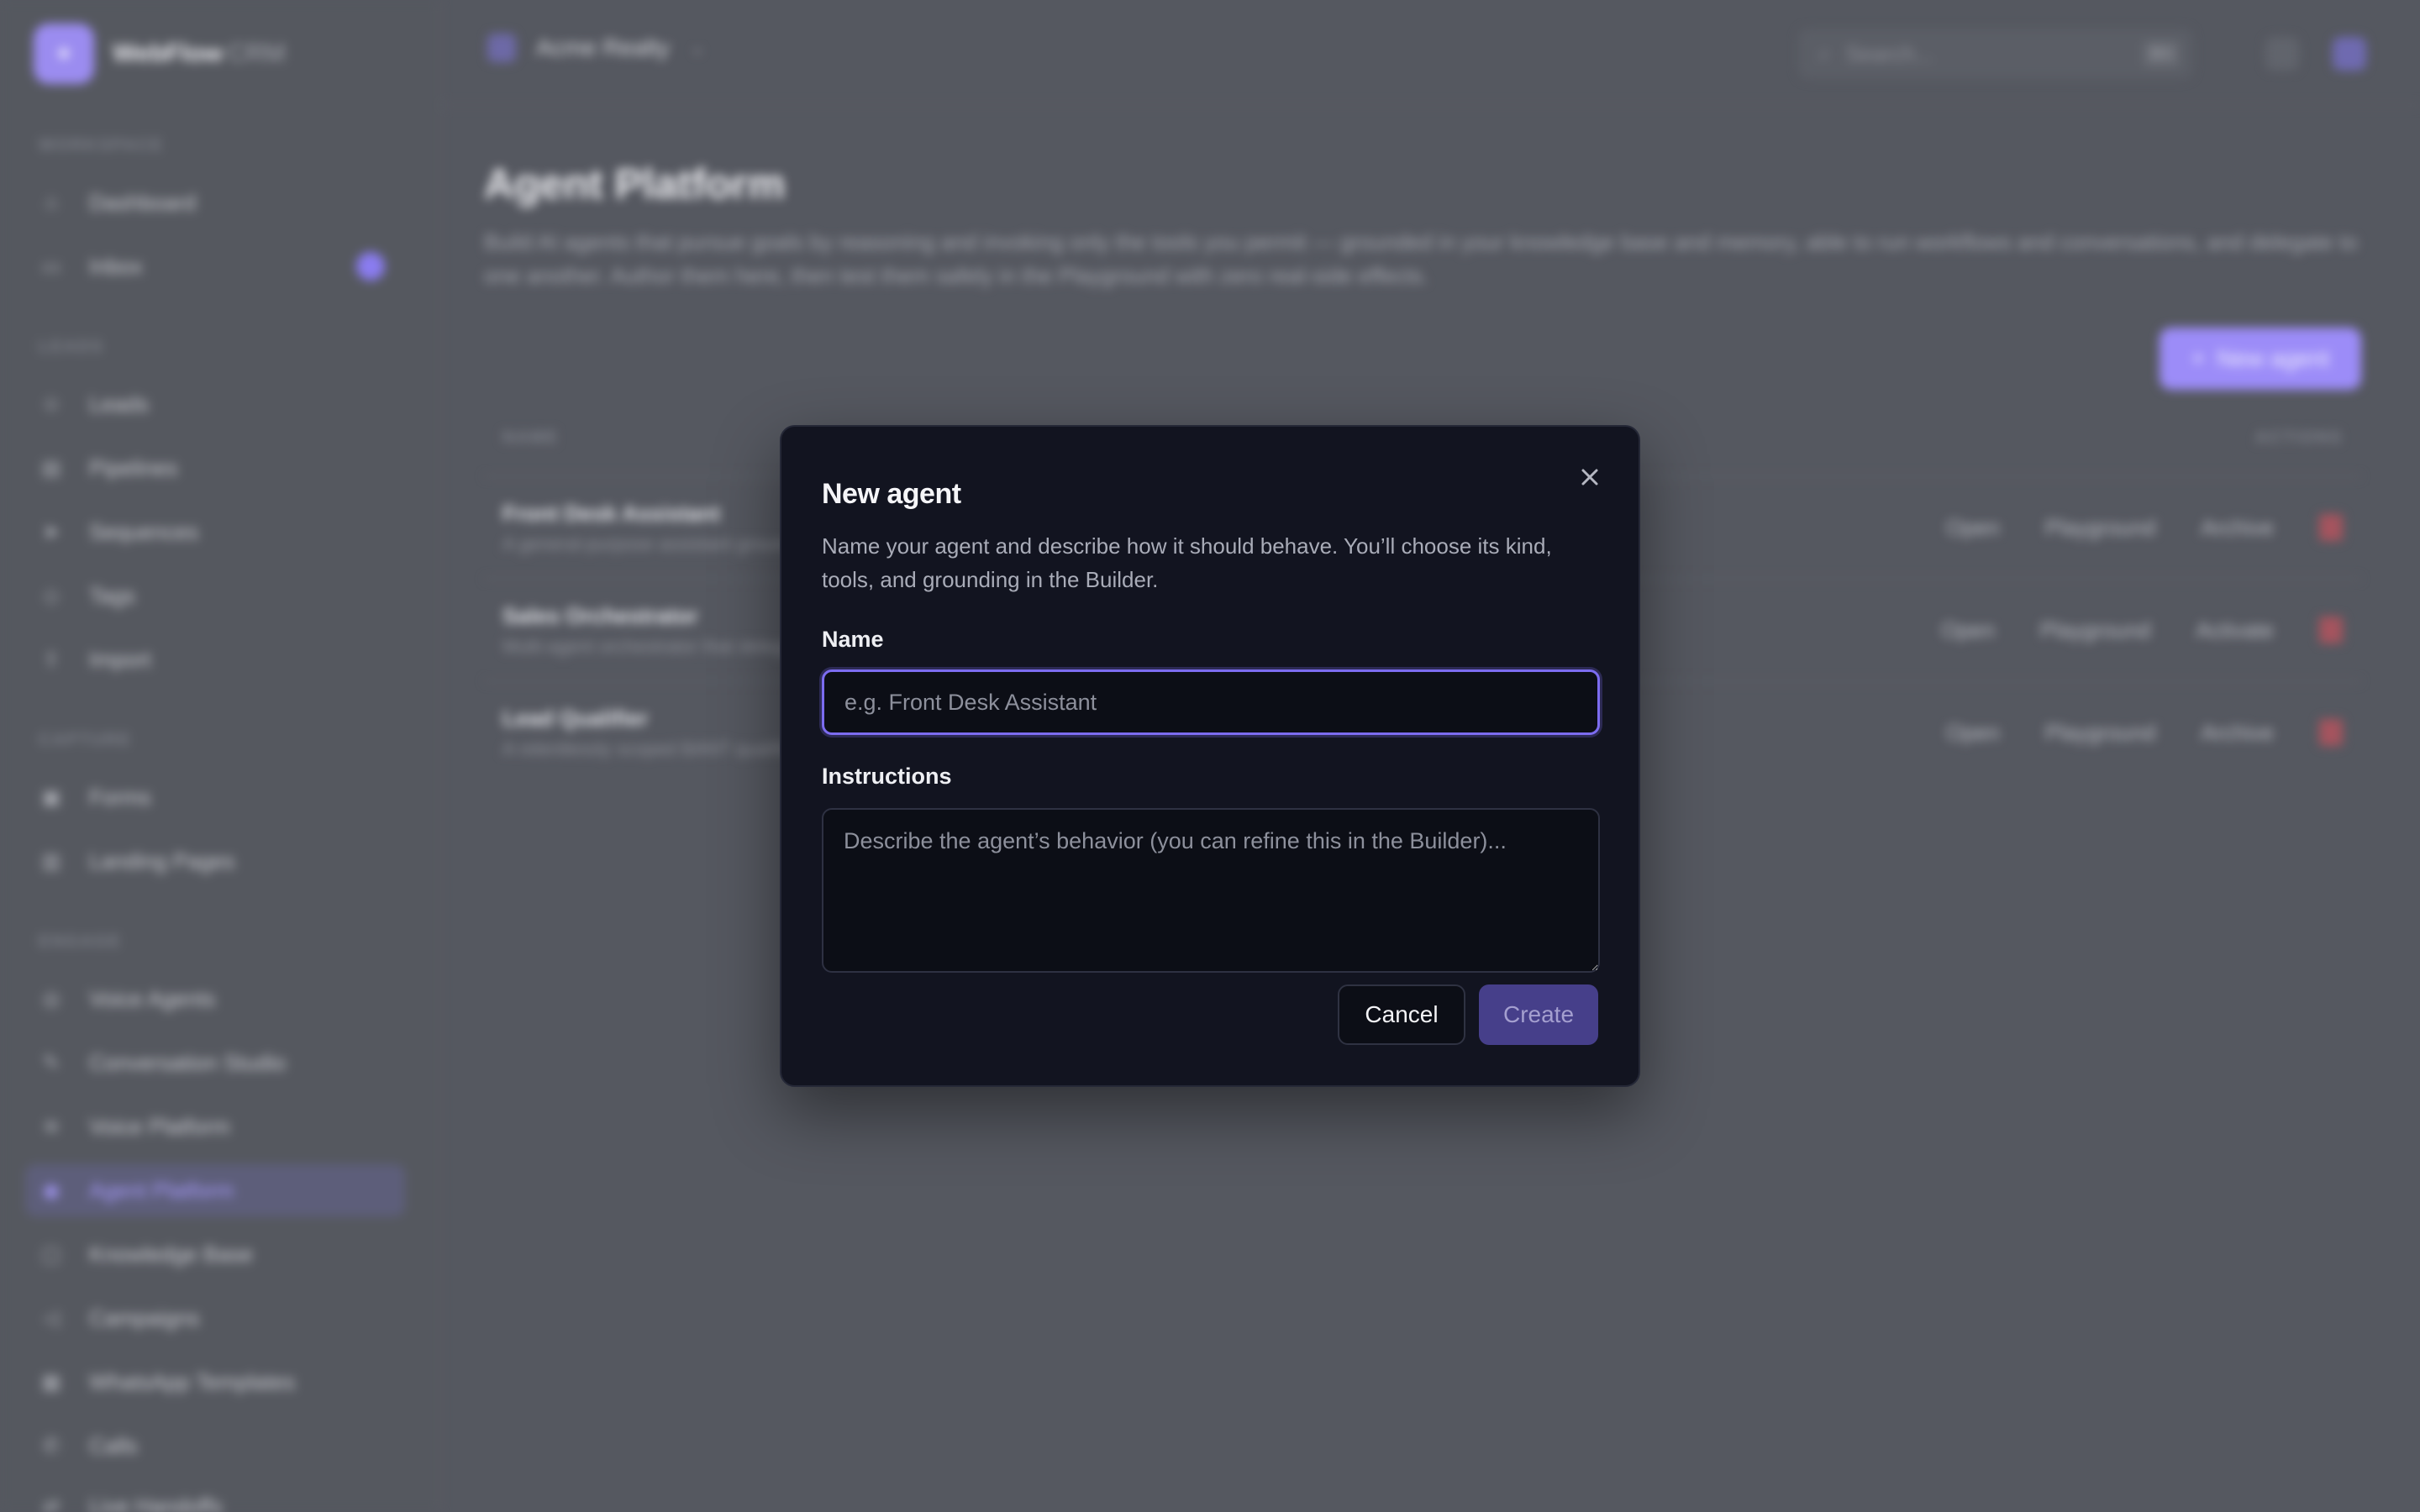 Image resolution: width=2420 pixels, height=1512 pixels. Describe the element at coordinates (153, 998) in the screenshot. I see `sidebar-item-label: Voice Agents` at that location.